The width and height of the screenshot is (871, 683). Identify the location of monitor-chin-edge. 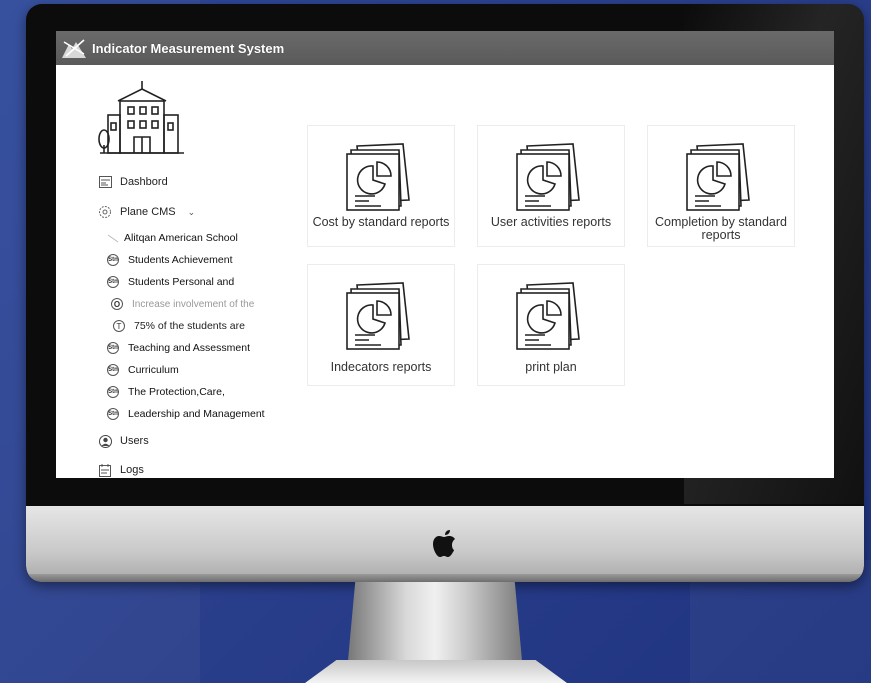
(445, 578).